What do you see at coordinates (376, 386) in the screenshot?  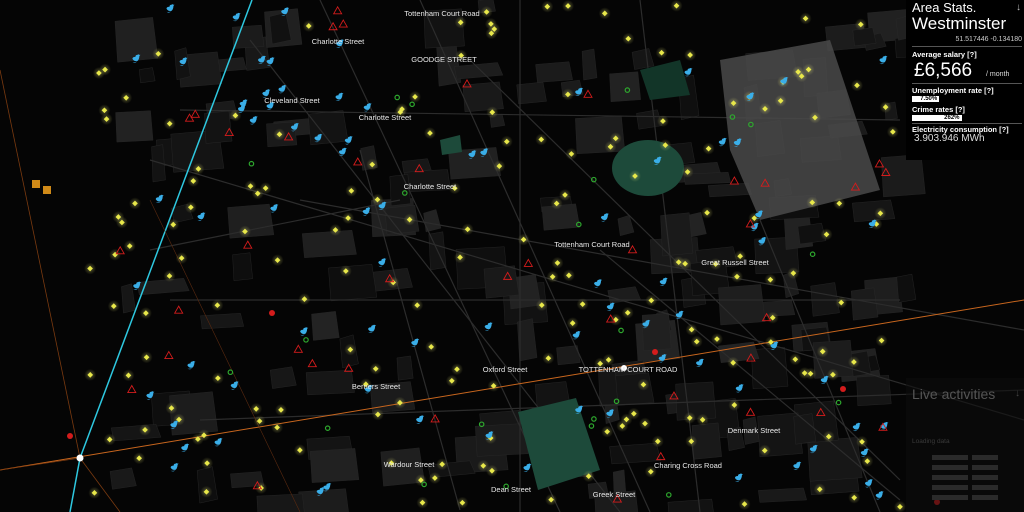 I see `street-label: Berners Street` at bounding box center [376, 386].